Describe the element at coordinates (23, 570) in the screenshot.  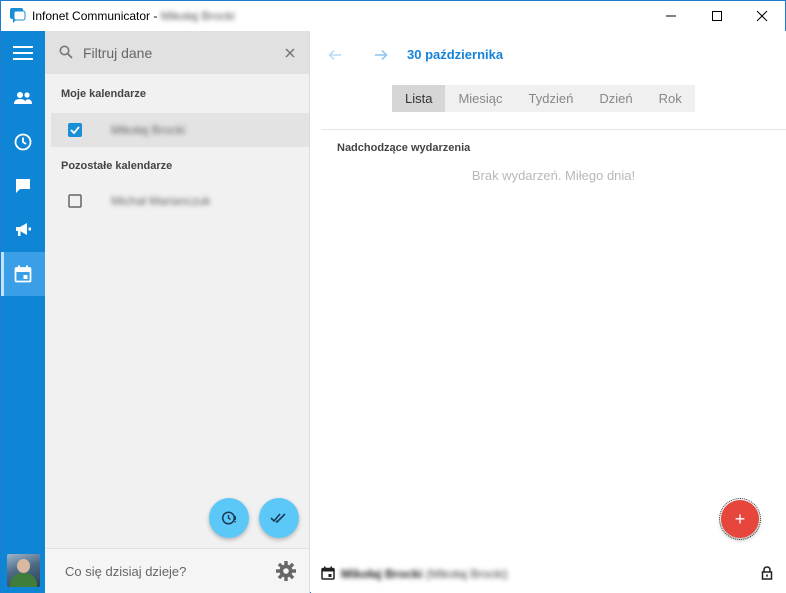
I see `user-avatar` at that location.